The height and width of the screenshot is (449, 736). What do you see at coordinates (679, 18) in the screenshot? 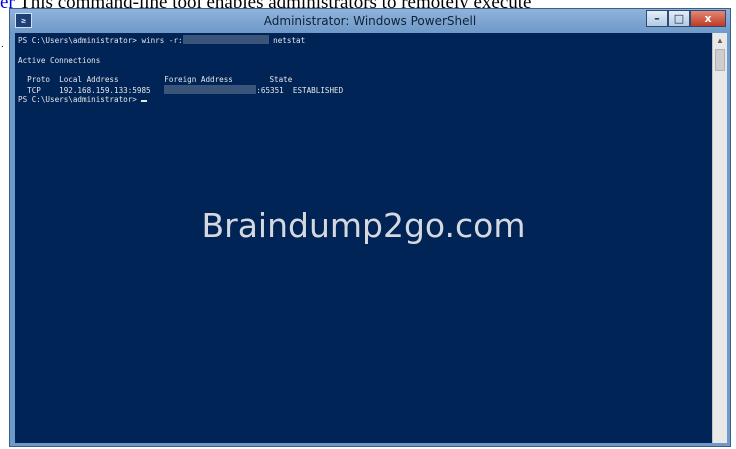
I see `maximize-icon: □` at bounding box center [679, 18].